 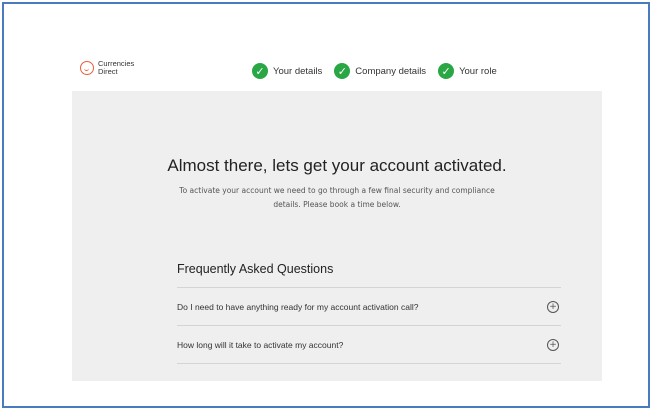 I want to click on brand-logo: Currencies Direct, so click(x=107, y=68).